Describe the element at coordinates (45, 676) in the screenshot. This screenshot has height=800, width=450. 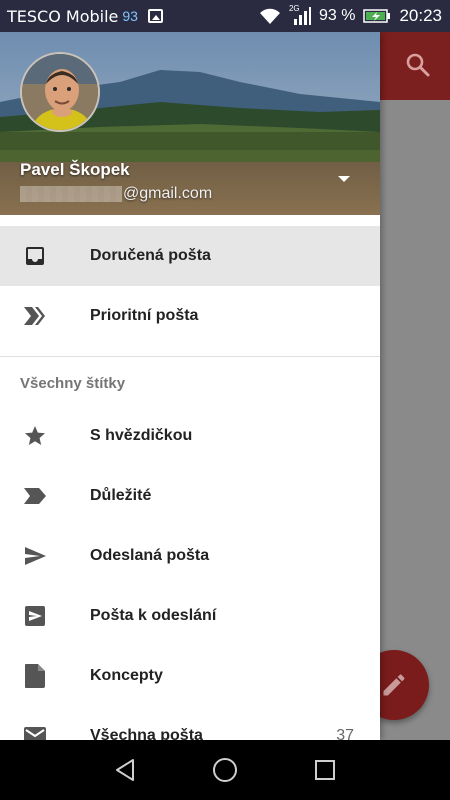
I see `draft-icon` at that location.